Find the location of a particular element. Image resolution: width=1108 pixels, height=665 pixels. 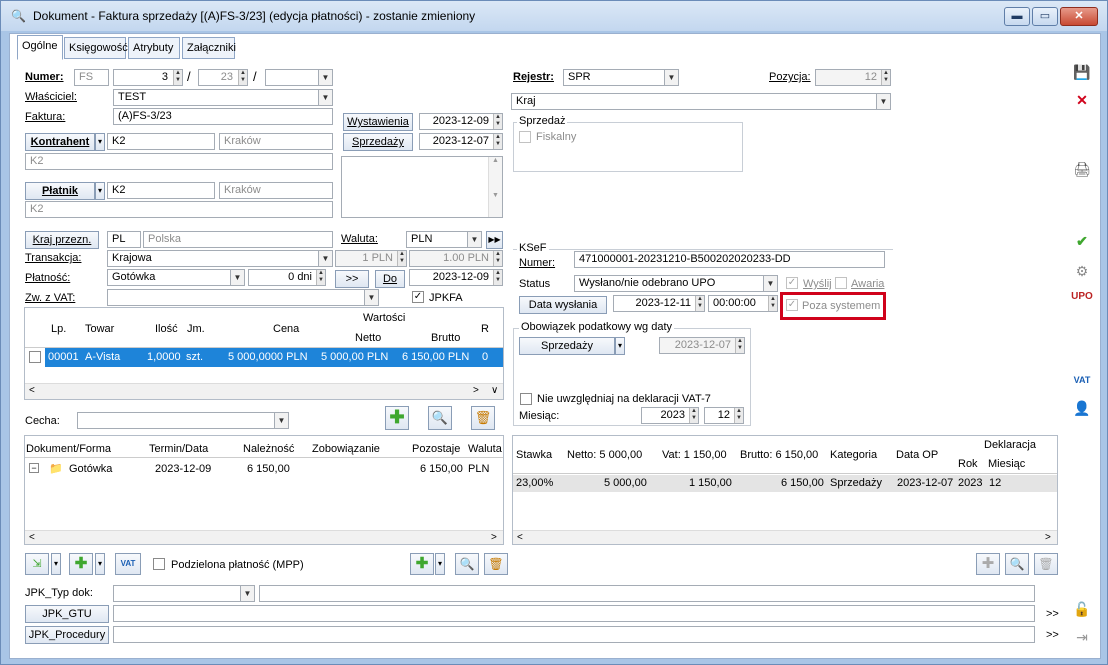

poza-systemem-checkbox: ✓ is located at coordinates (792, 305).